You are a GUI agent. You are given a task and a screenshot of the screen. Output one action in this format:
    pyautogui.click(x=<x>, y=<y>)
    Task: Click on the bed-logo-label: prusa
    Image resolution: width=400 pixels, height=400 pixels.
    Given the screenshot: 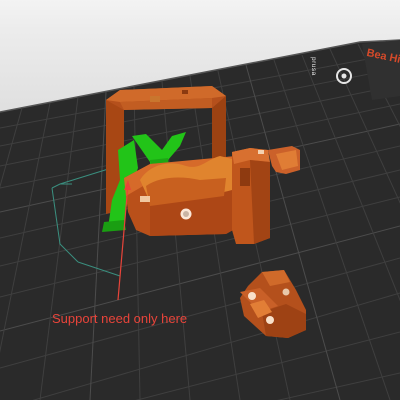 What is the action you would take?
    pyautogui.click(x=313, y=66)
    